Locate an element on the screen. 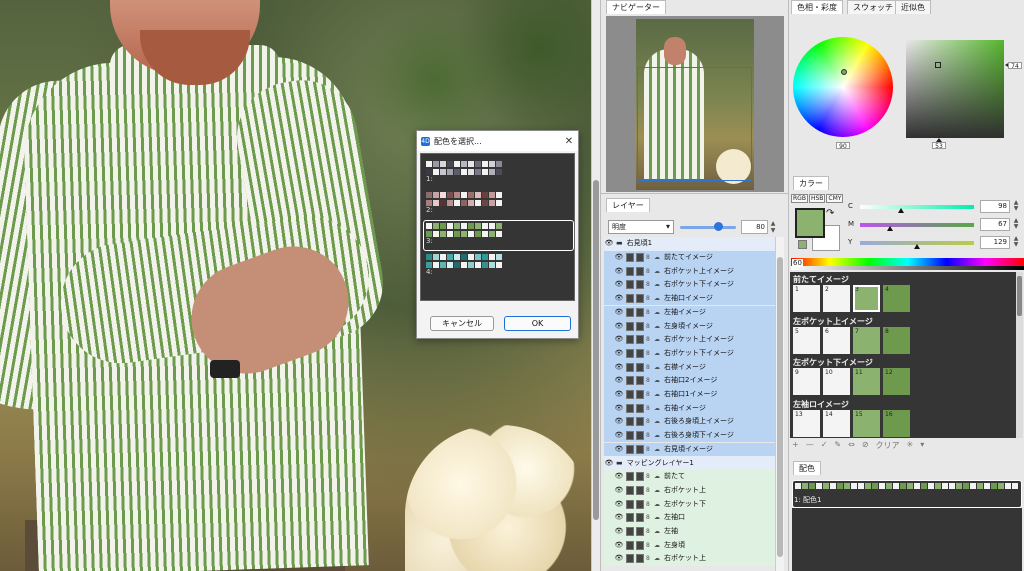  color-cell: 16 is located at coordinates (896, 423).